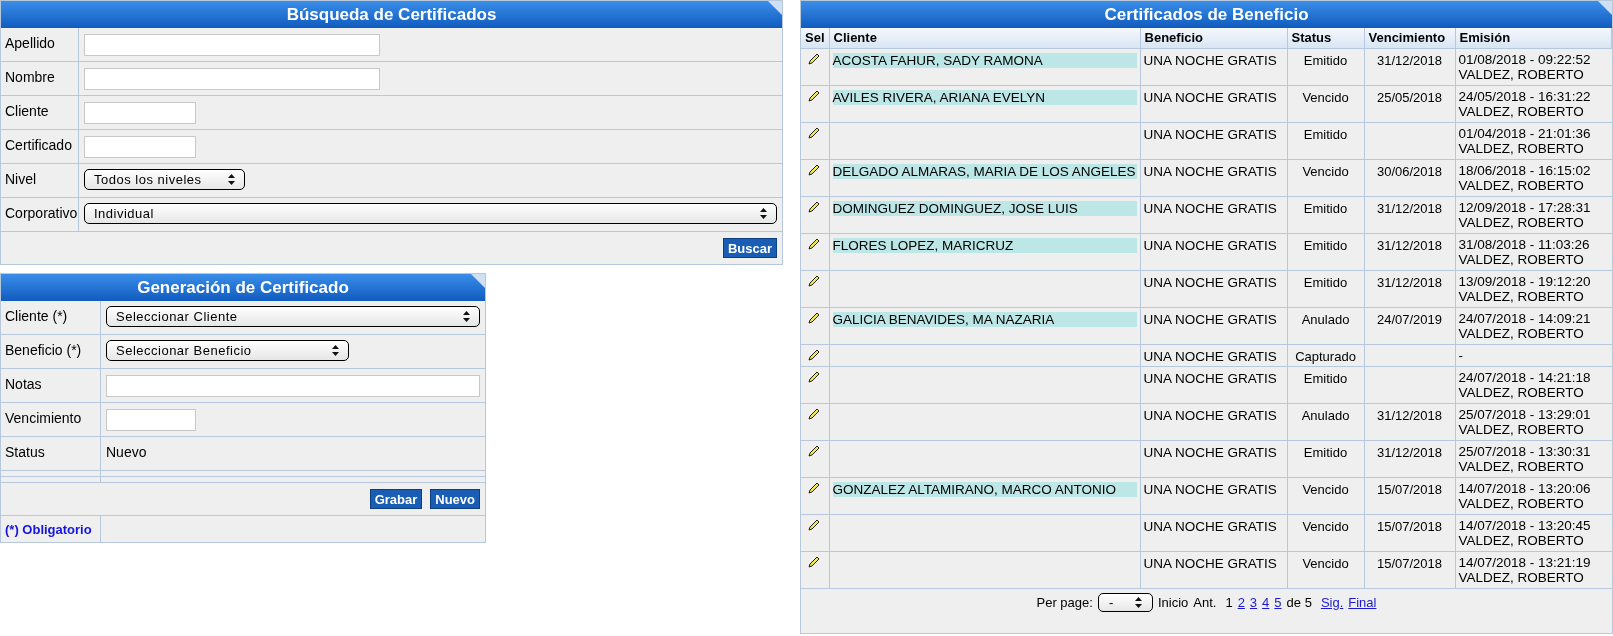 The image size is (1613, 636). What do you see at coordinates (30, 77) in the screenshot?
I see `field-label: Nombre` at bounding box center [30, 77].